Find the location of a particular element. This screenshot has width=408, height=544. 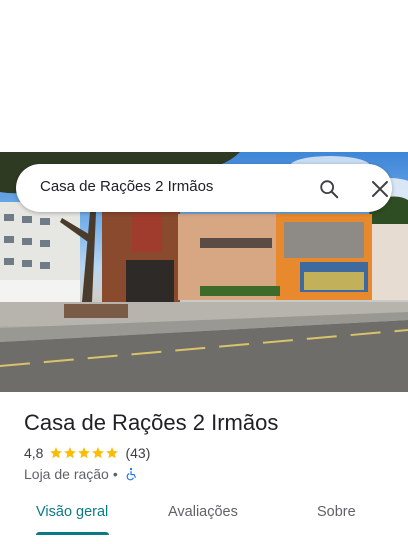

star-rating is located at coordinates (84, 453).